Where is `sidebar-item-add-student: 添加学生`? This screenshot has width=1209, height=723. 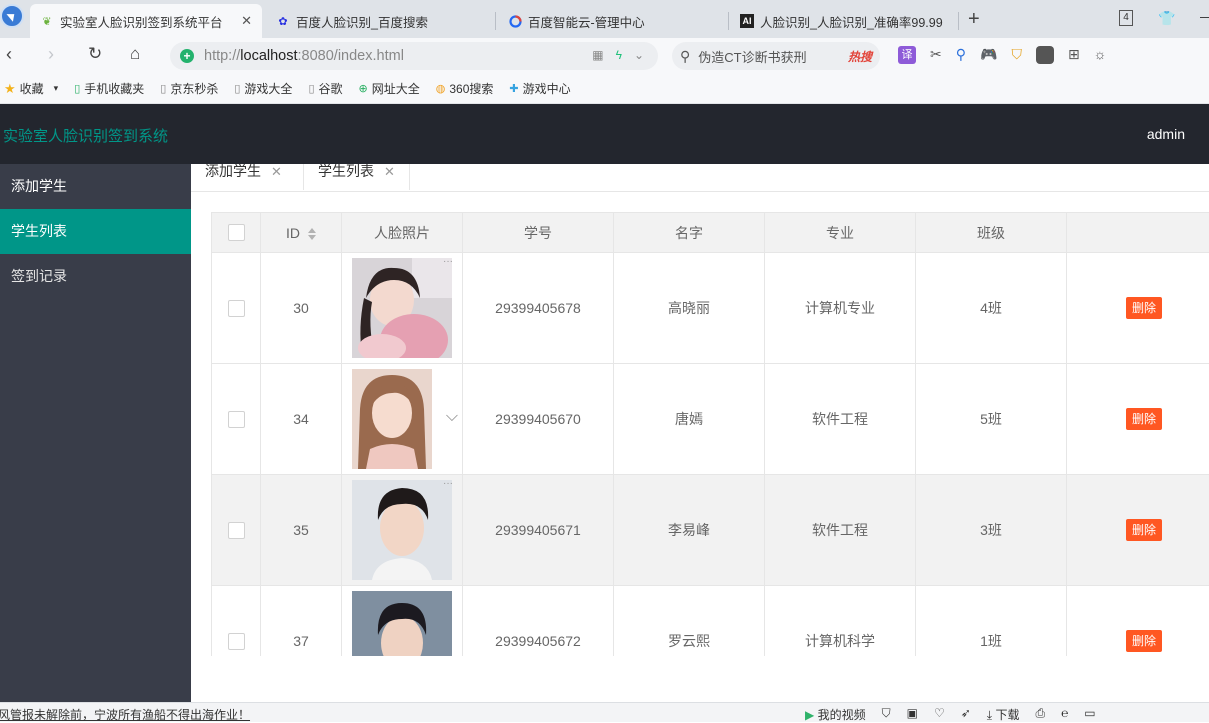
sidebar-item-add-student: 添加学生 is located at coordinates (95, 186).